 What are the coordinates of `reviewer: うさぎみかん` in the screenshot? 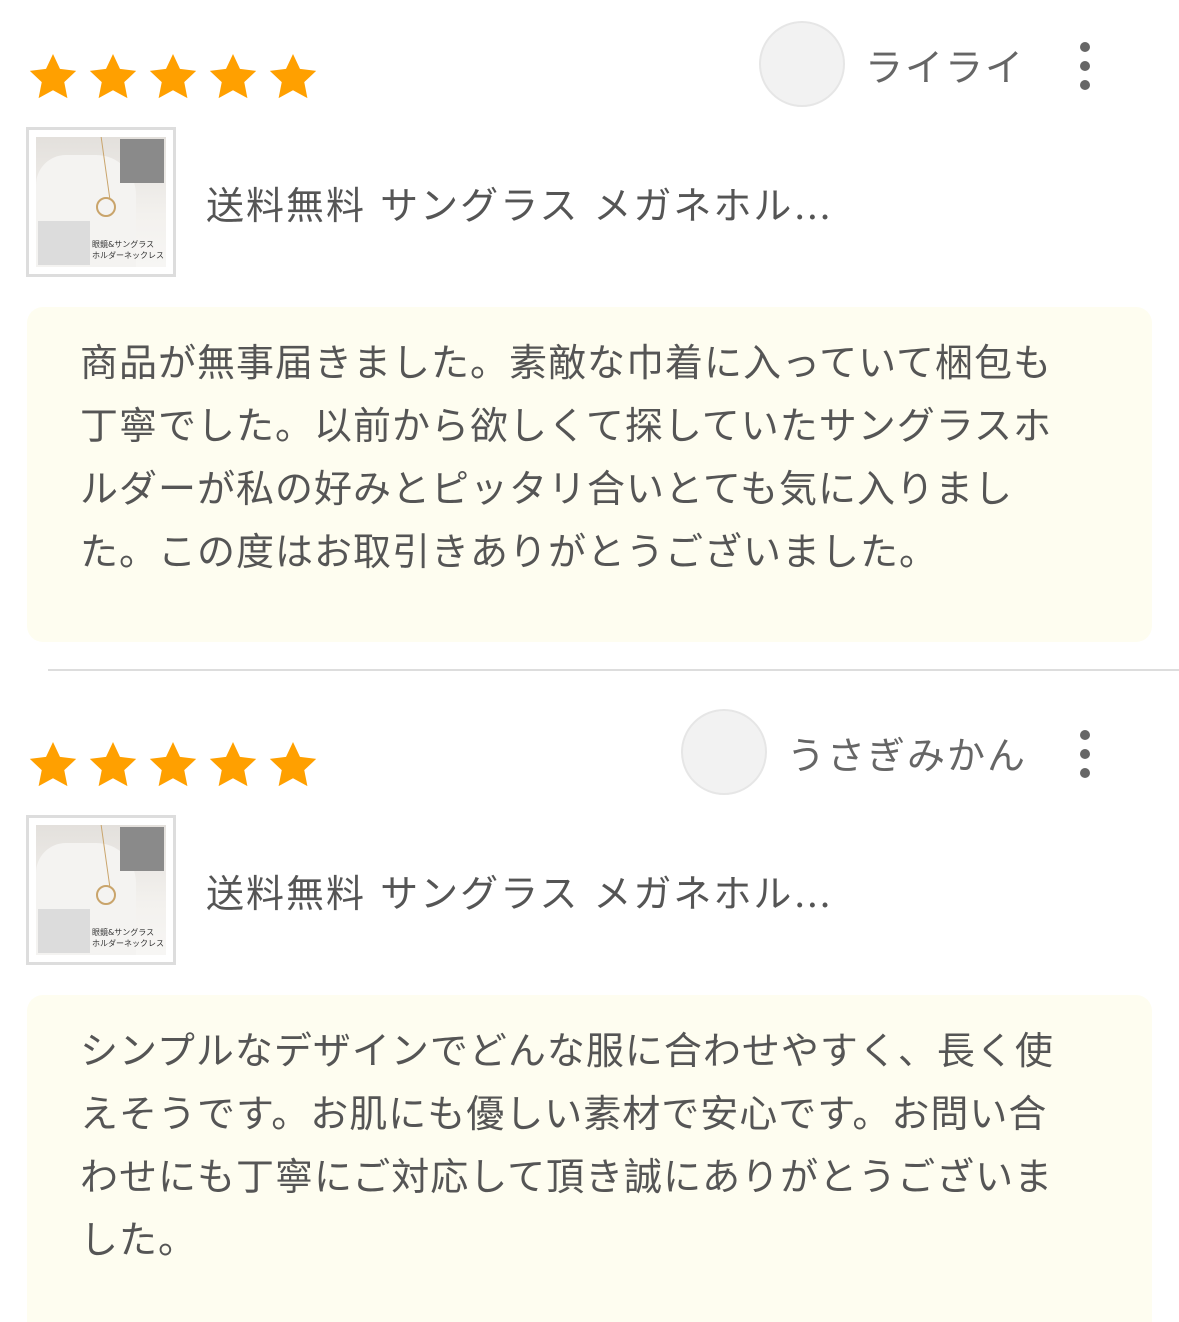 It's located at (854, 752).